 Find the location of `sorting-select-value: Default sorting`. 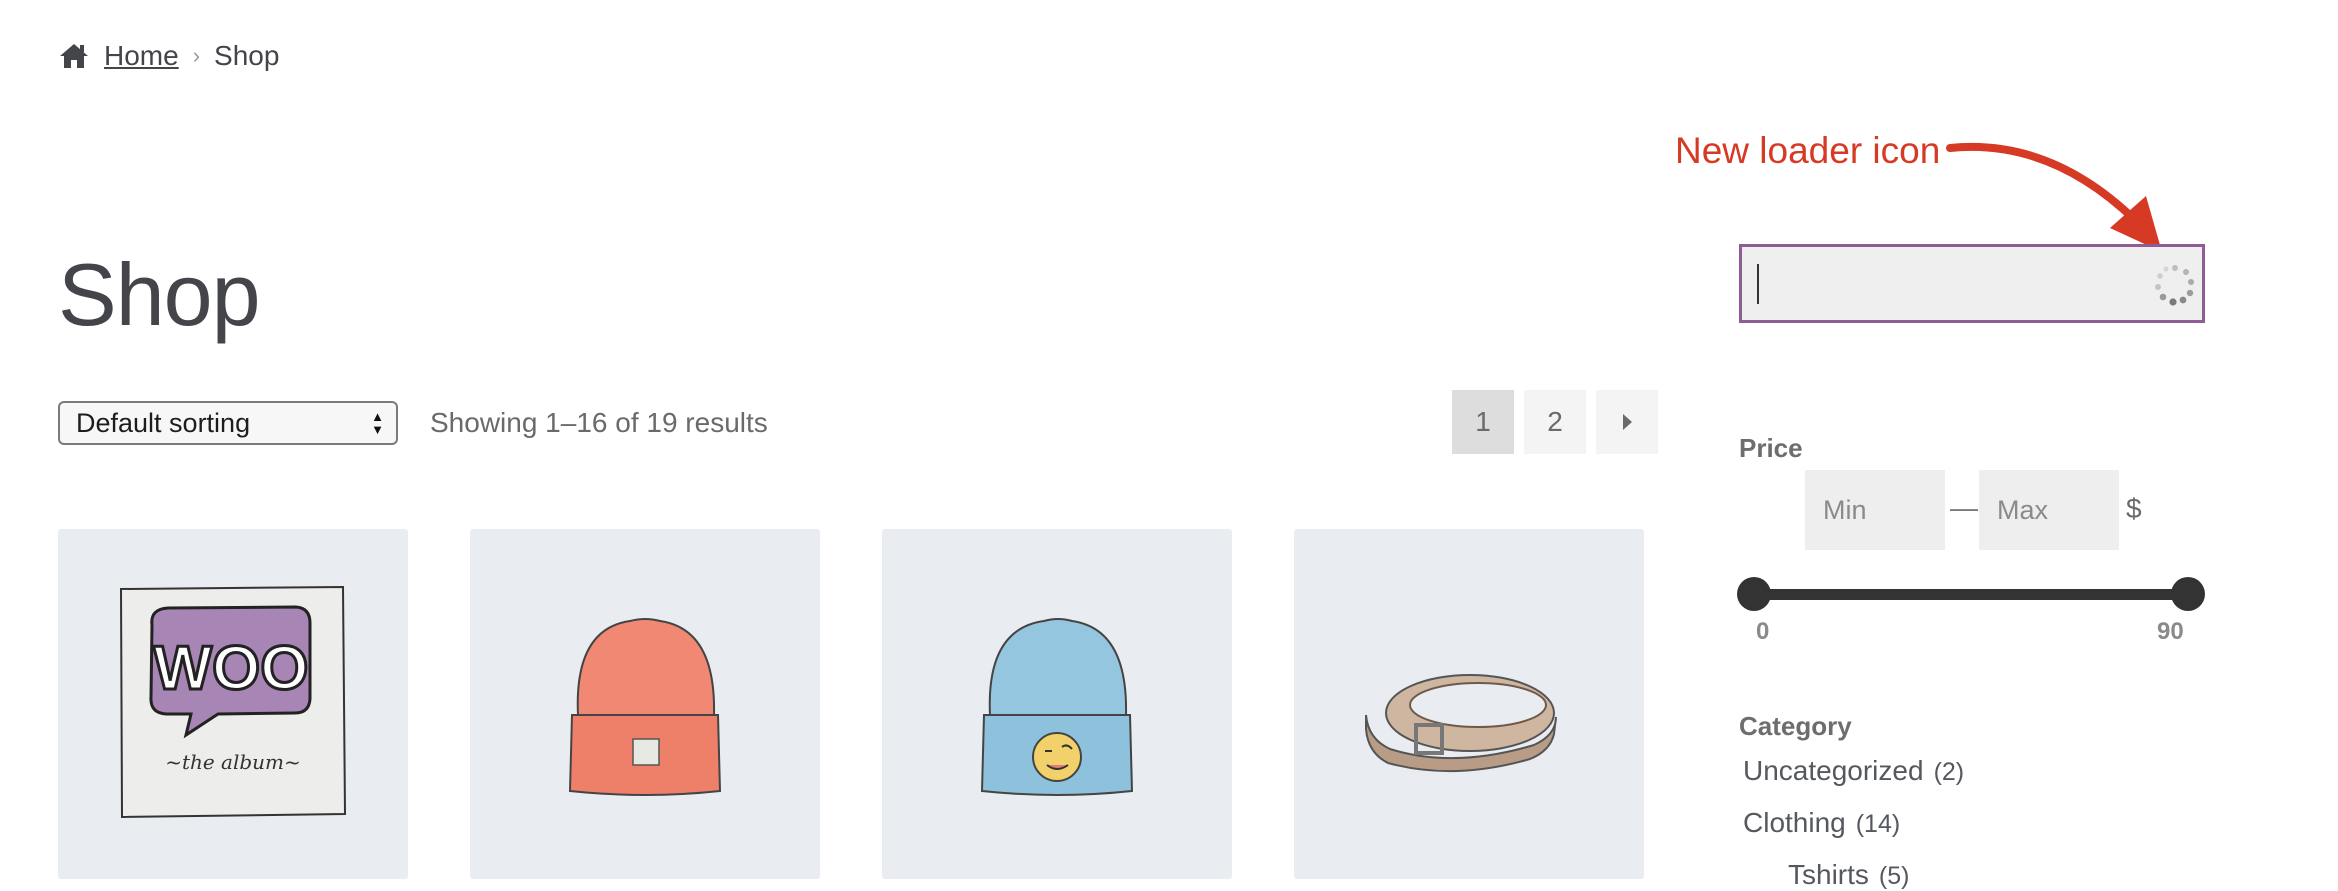

sorting-select-value: Default sorting is located at coordinates (163, 422).